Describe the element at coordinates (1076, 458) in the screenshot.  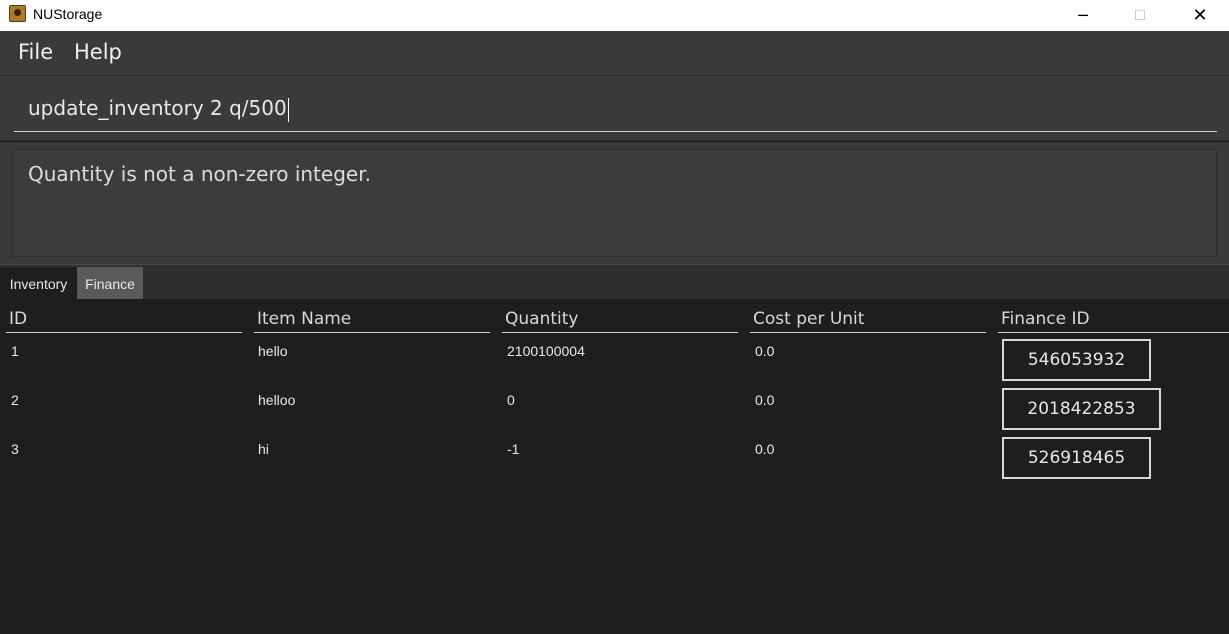
I see `finance-id-badge: 526918465` at that location.